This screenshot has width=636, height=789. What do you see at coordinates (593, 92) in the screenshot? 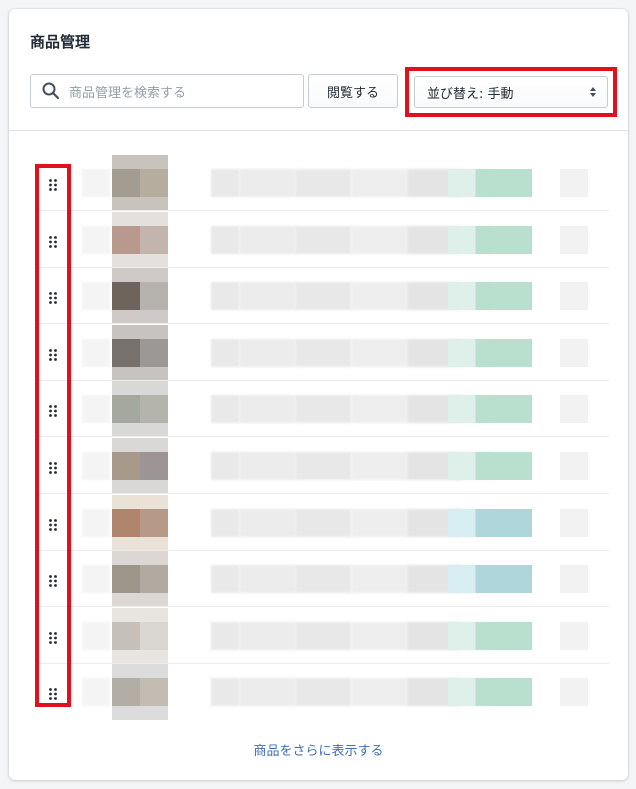
I see `select-caret-icon` at bounding box center [593, 92].